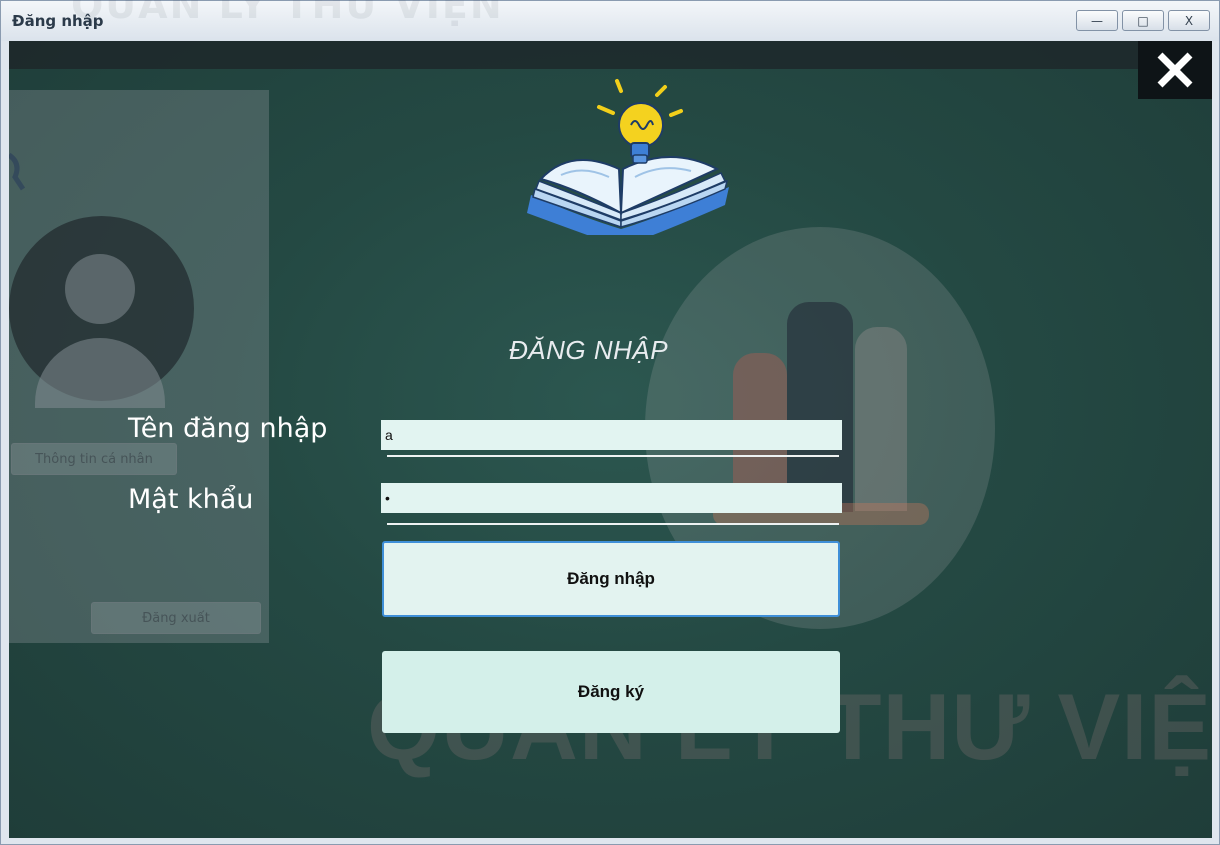 The image size is (1220, 845). What do you see at coordinates (881, 419) in the screenshot?
I see `background-book-grey` at bounding box center [881, 419].